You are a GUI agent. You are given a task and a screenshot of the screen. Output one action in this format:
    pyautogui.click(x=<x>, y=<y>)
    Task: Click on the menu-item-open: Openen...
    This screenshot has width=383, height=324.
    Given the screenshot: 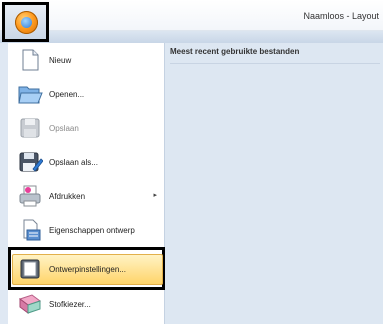 What is the action you would take?
    pyautogui.click(x=86, y=94)
    